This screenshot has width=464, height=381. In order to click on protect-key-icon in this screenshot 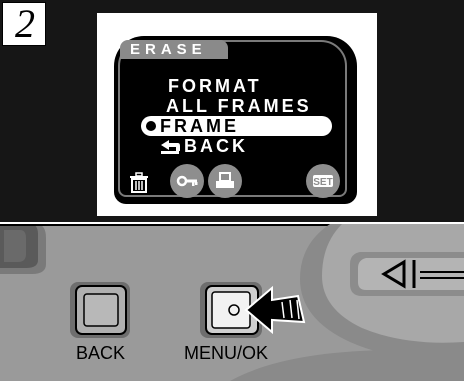, I will do `click(187, 181)`.